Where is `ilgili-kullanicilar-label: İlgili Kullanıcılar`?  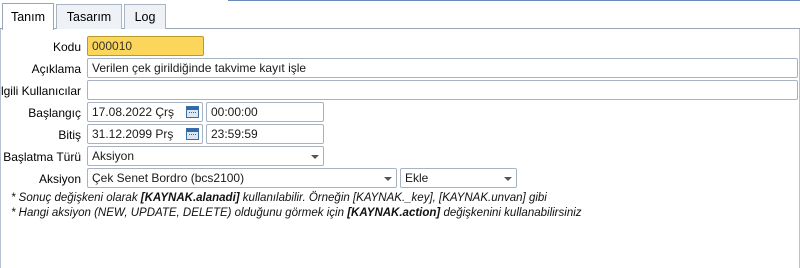 ilgili-kullanicilar-label: İlgili Kullanıcılar is located at coordinates (40, 91).